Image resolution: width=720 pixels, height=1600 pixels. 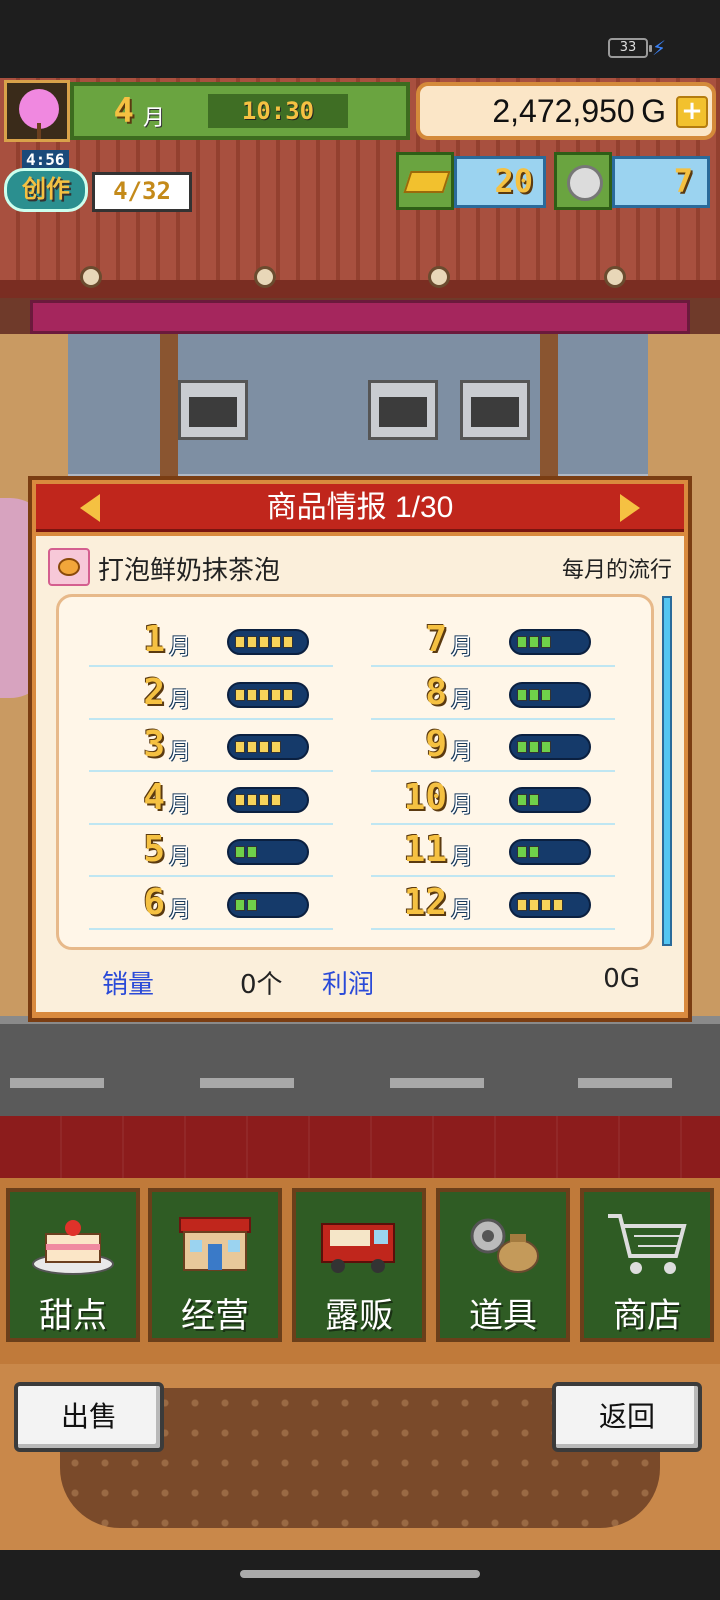 I want to click on month-number: 11, so click(x=425, y=849).